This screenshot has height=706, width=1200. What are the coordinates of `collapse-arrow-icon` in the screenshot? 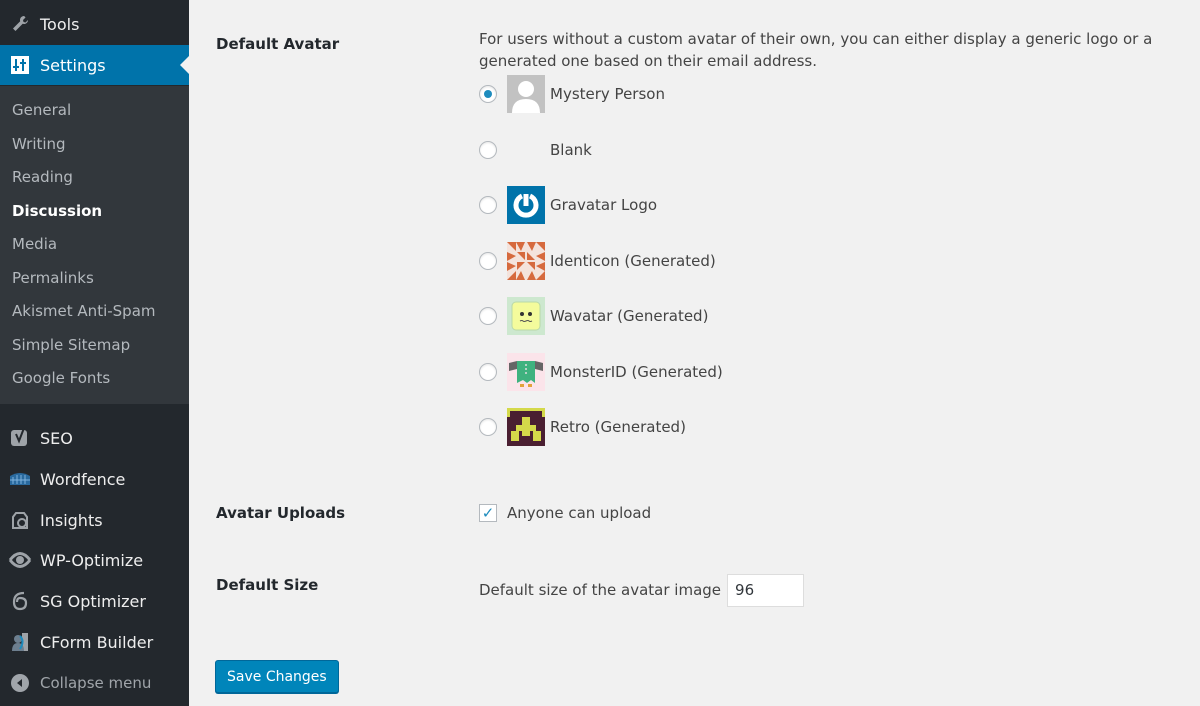 It's located at (20, 683).